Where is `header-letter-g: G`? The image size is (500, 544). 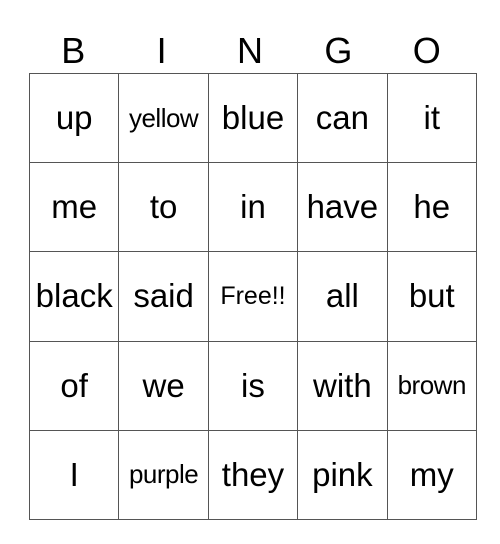
header-letter-g: G is located at coordinates (338, 50).